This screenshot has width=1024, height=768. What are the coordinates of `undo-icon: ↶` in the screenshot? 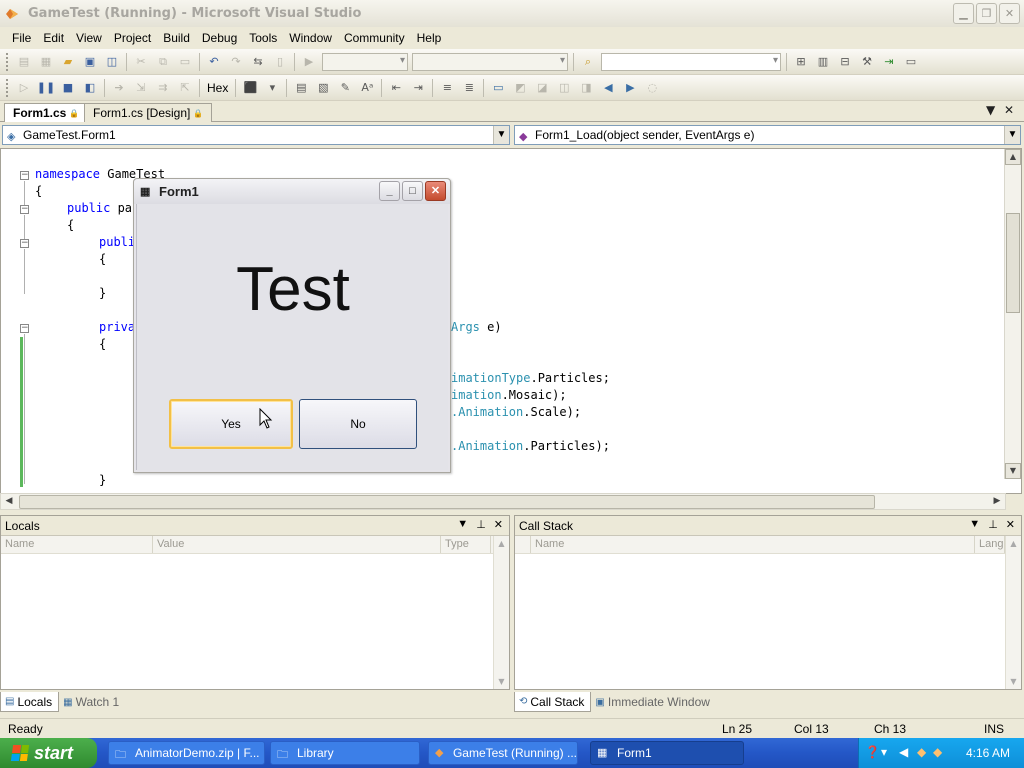 It's located at (214, 62).